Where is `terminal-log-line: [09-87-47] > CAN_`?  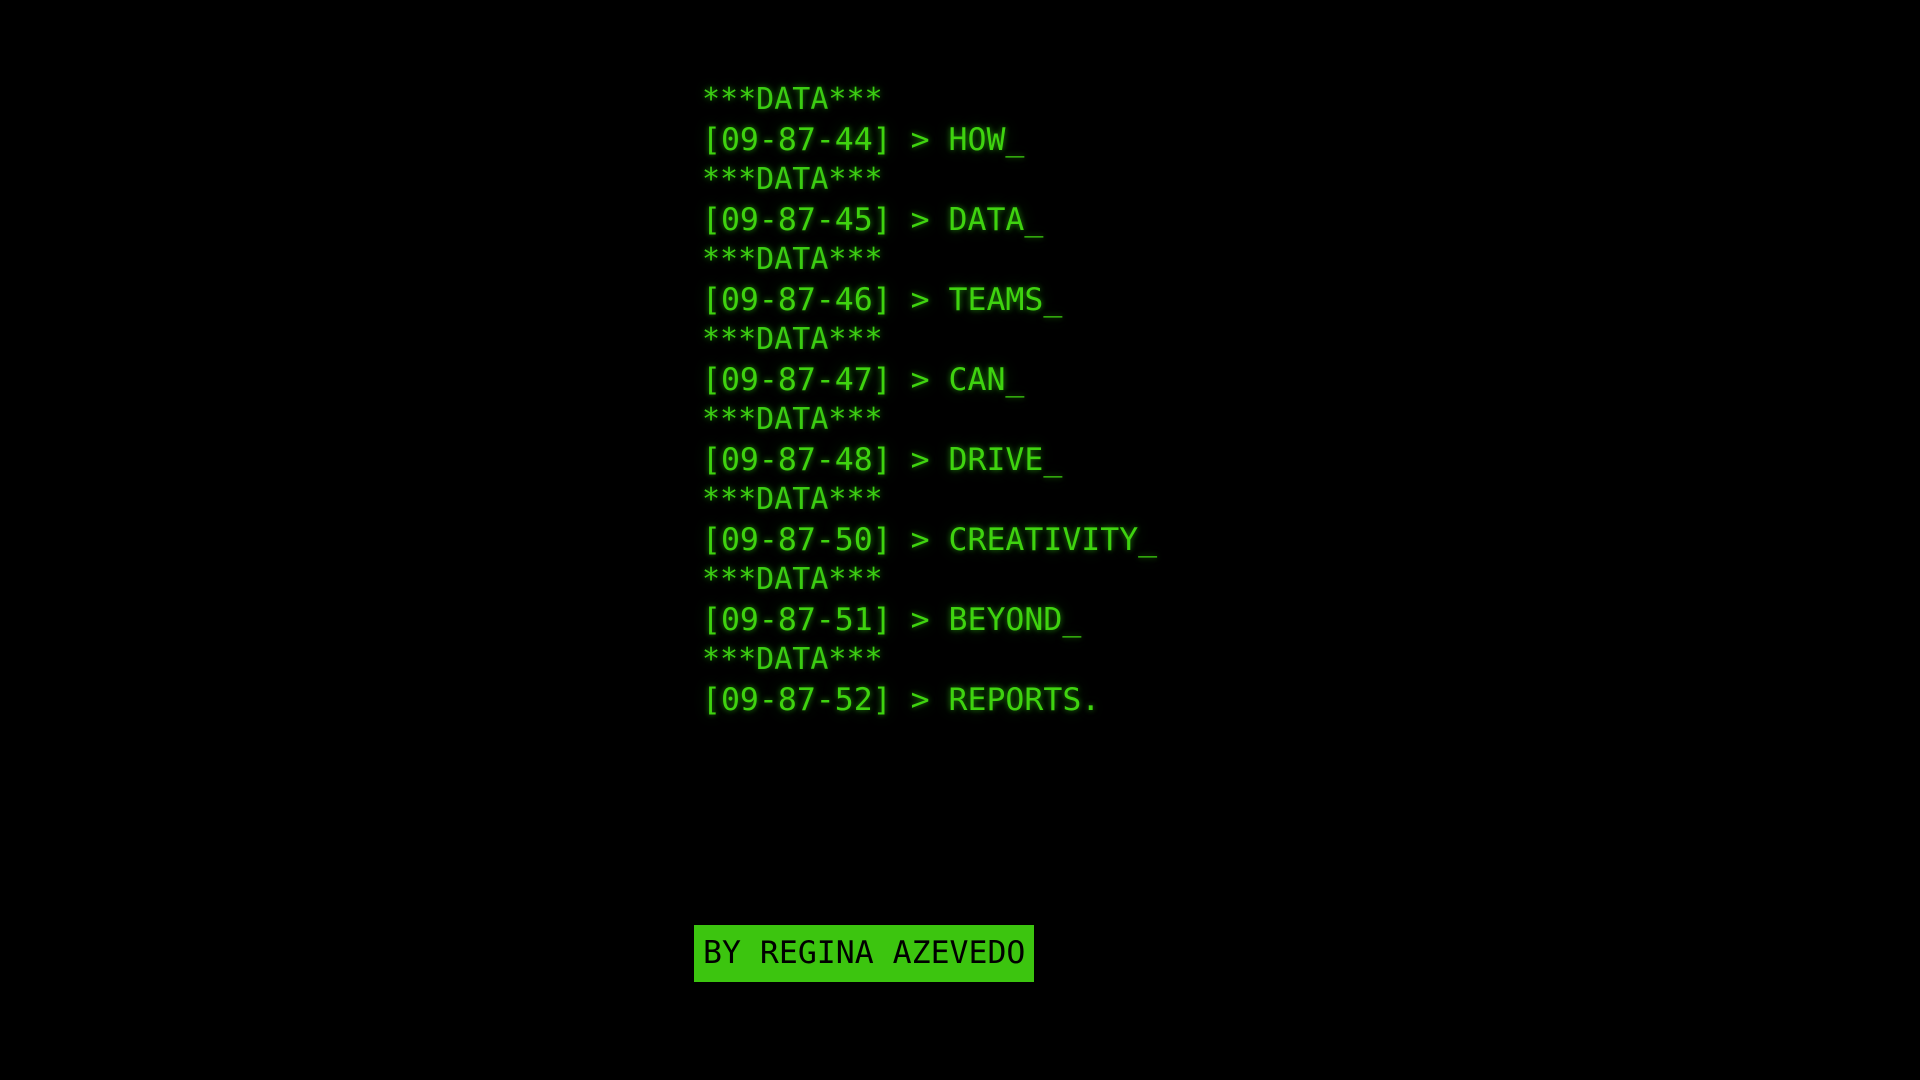
terminal-log-line: [09-87-47] > CAN_ is located at coordinates (863, 380).